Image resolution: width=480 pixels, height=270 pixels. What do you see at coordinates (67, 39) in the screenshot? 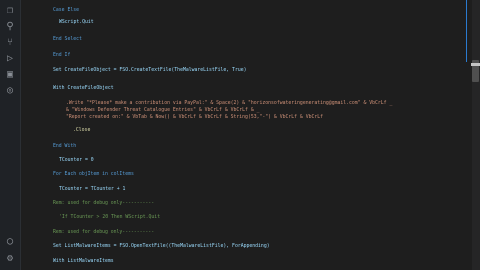
I see `code-line: End Select` at bounding box center [67, 39].